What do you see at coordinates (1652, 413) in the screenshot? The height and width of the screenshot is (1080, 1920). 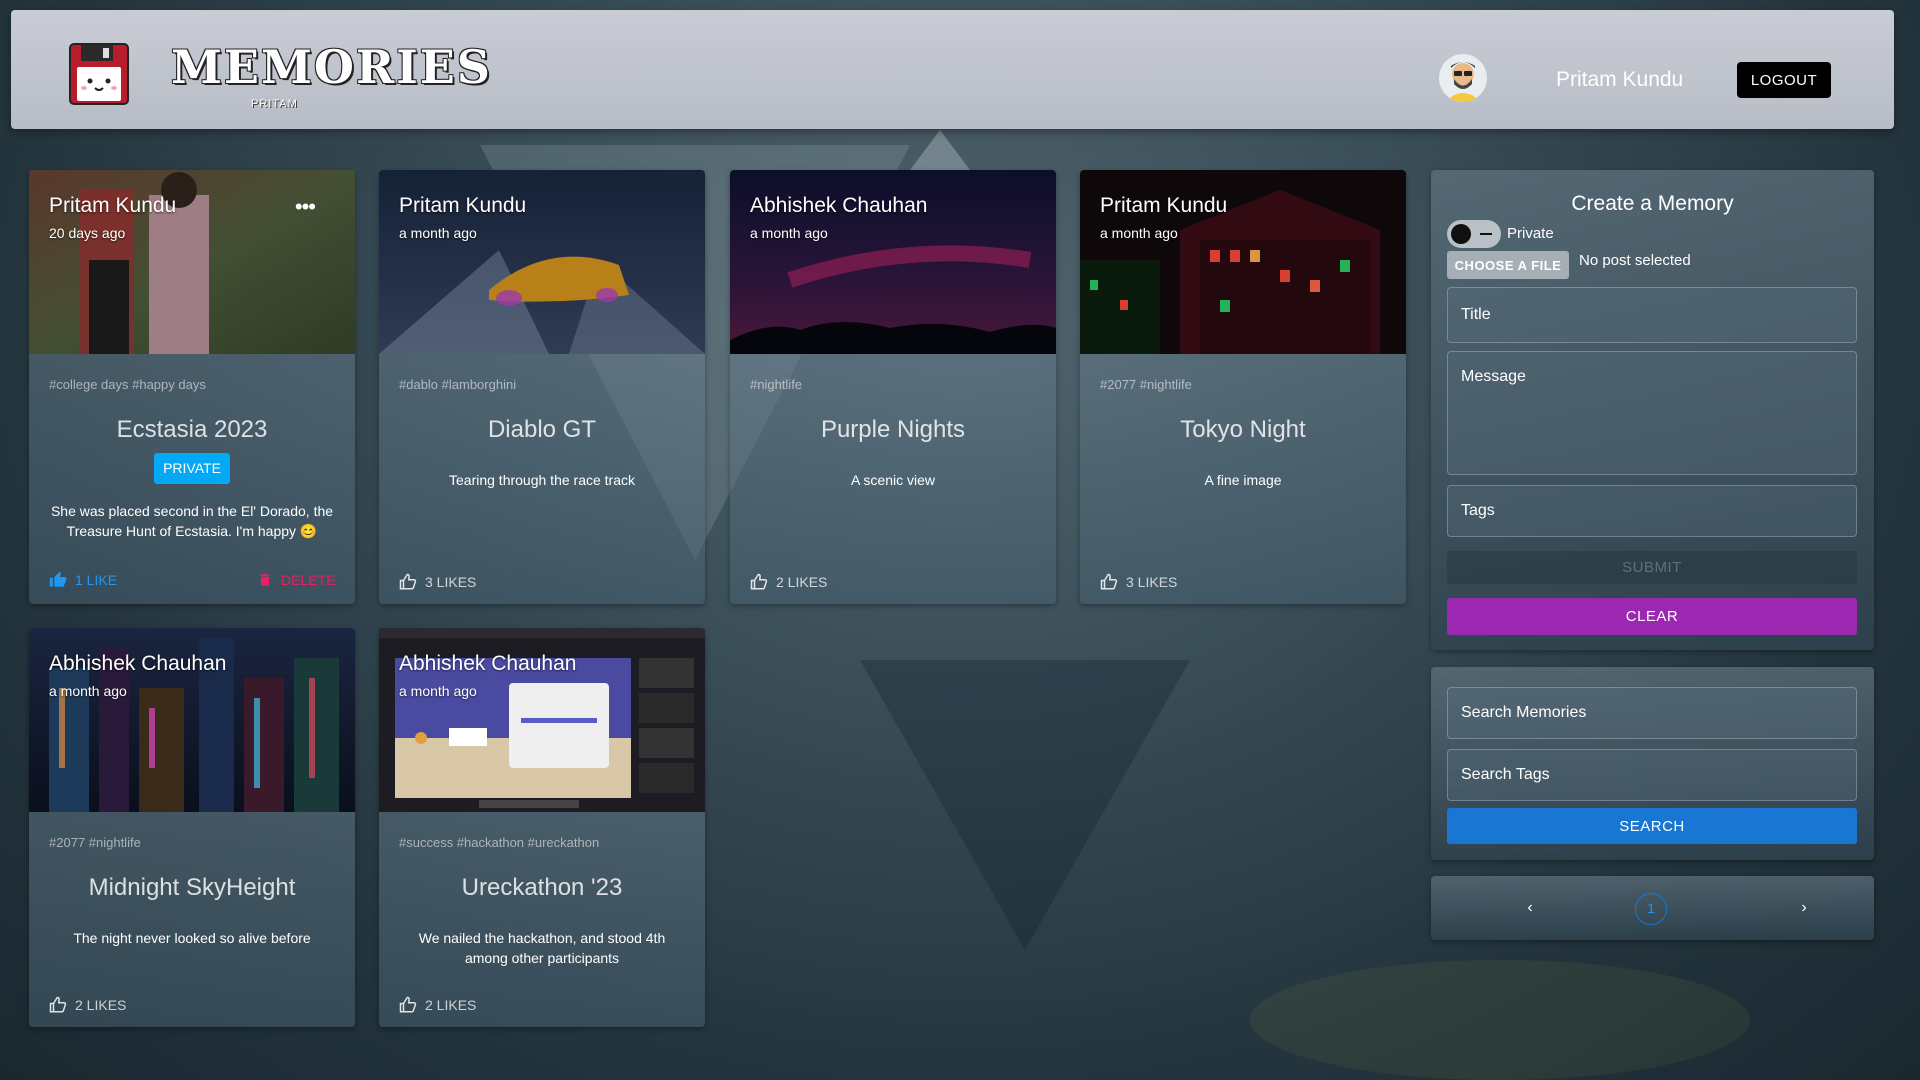 I see `message-input` at bounding box center [1652, 413].